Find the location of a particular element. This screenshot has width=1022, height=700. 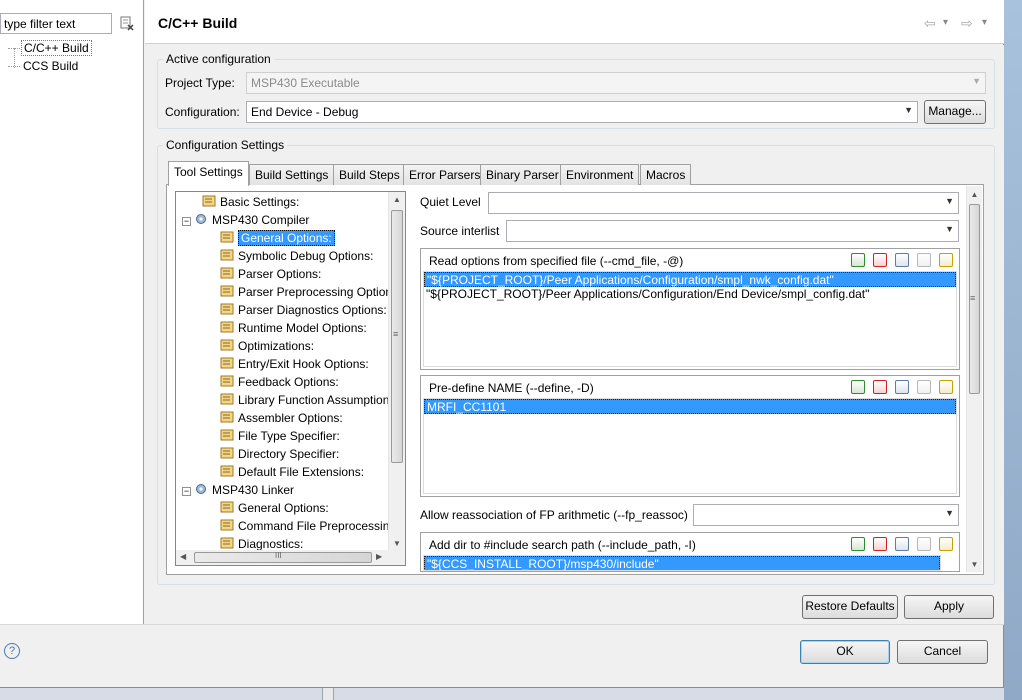

clear-filter-icon is located at coordinates (127, 23).